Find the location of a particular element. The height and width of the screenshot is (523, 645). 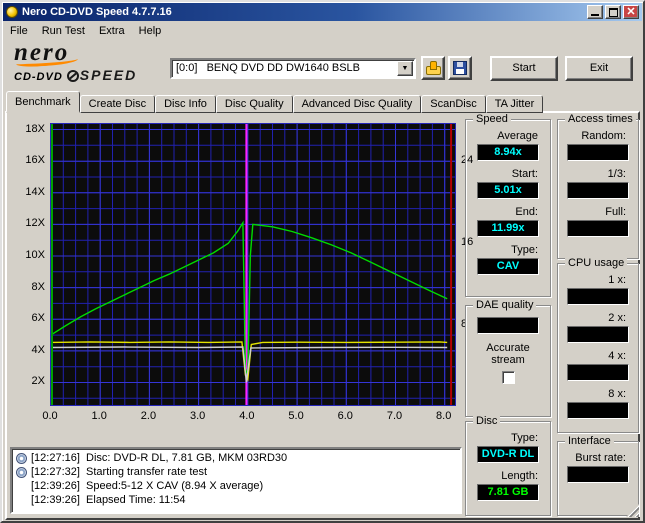

maximize-icon is located at coordinates (613, 12).